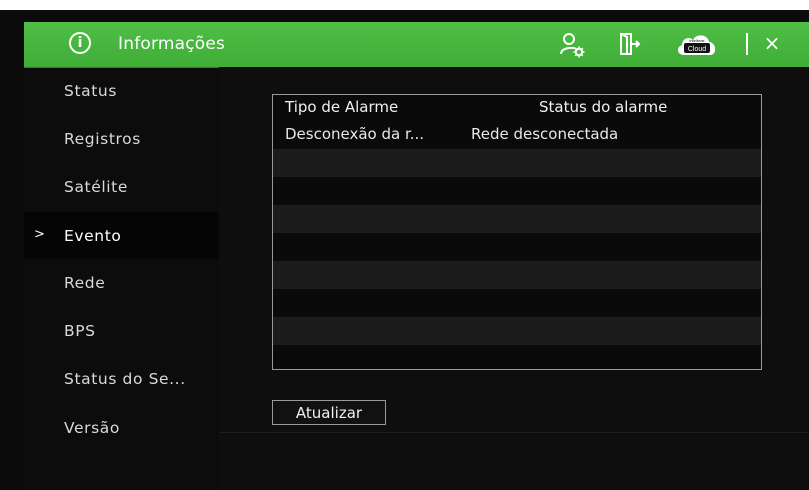  Describe the element at coordinates (696, 40) in the screenshot. I see `cloud-brand-label: intelbras` at that location.